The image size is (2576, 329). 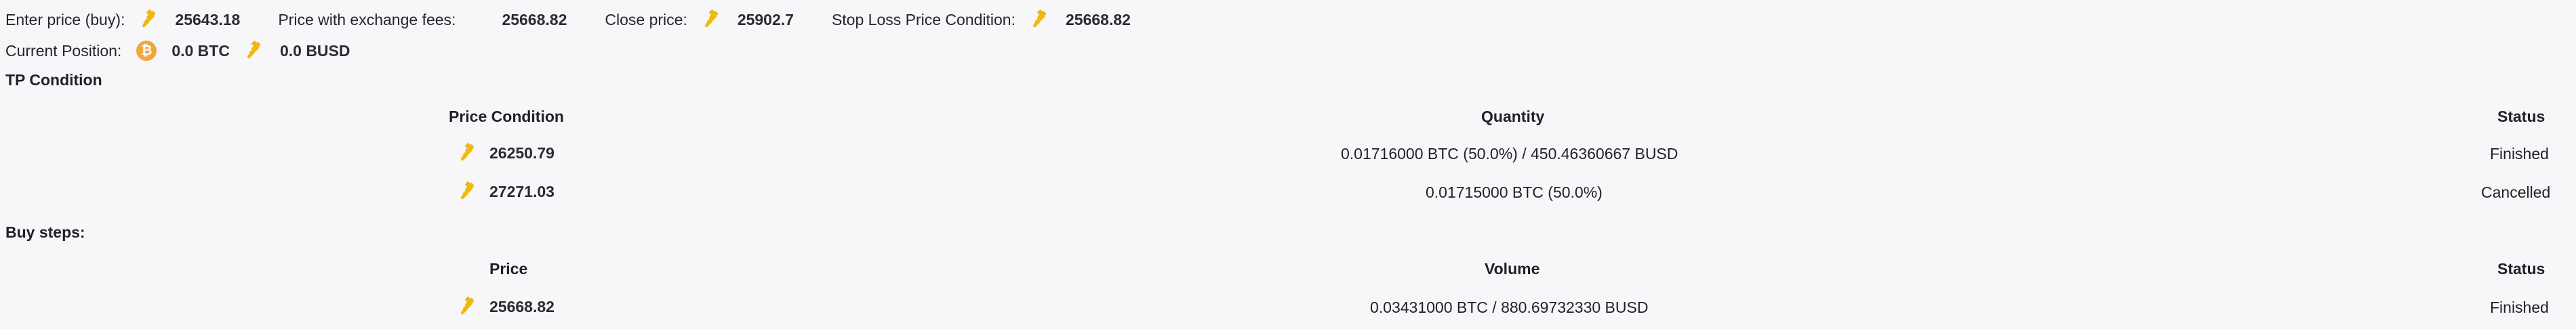 I want to click on table-row: 26250.79, so click(x=506, y=153).